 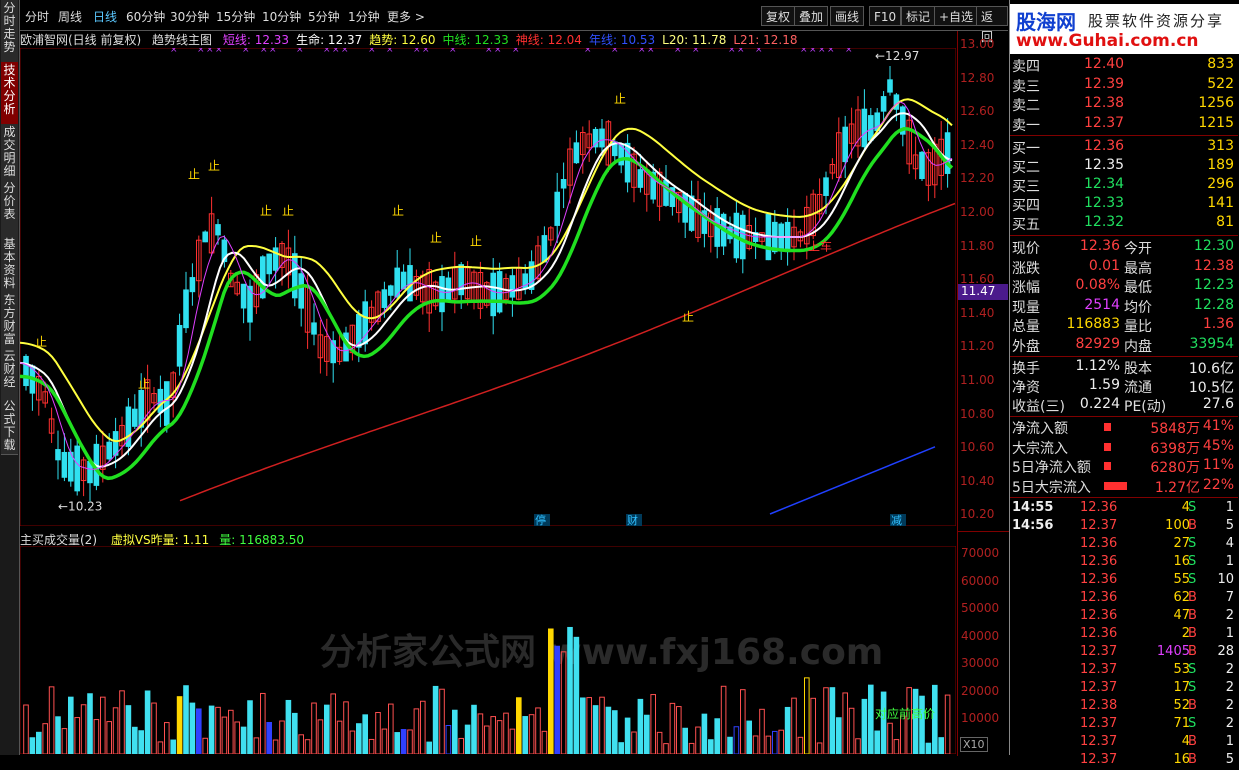 What do you see at coordinates (622, 40) in the screenshot?
I see `indicator-value-6: 年线: 10.53` at bounding box center [622, 40].